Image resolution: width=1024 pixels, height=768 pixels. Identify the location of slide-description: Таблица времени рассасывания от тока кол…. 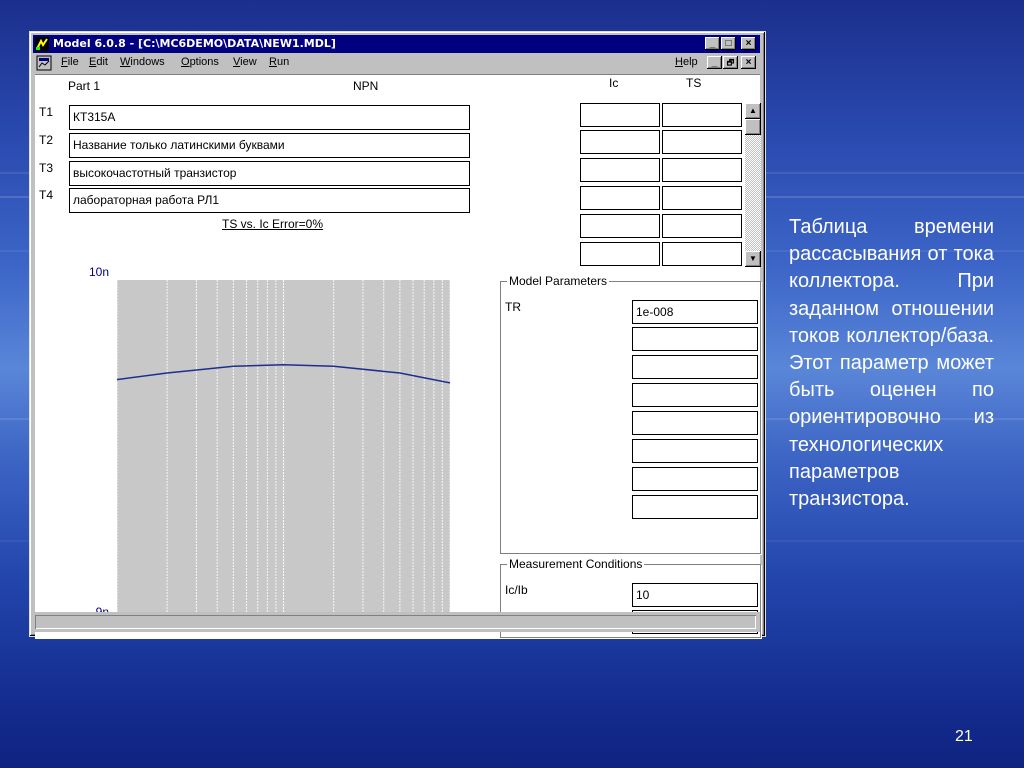
(891, 363).